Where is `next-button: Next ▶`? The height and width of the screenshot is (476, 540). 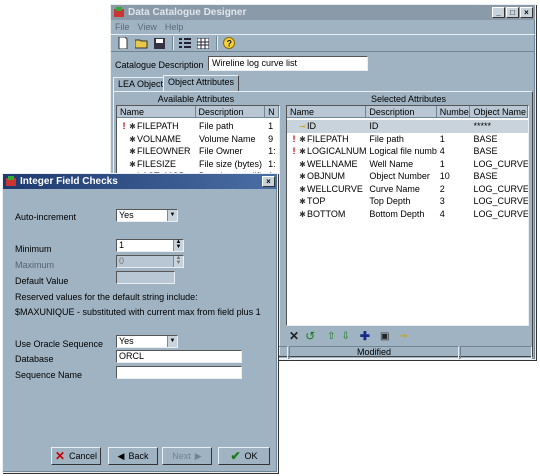
next-button: Next ▶ is located at coordinates (187, 456).